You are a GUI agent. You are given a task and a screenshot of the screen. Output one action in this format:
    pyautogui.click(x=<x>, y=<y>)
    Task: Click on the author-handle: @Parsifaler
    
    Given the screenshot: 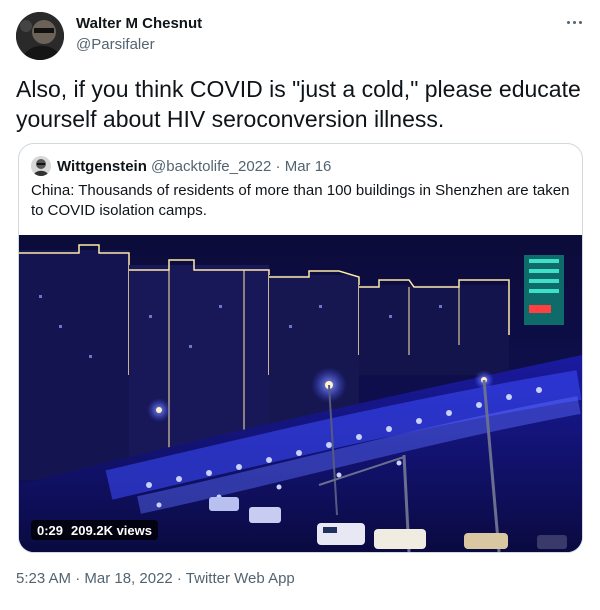 What is the action you would take?
    pyautogui.click(x=115, y=44)
    